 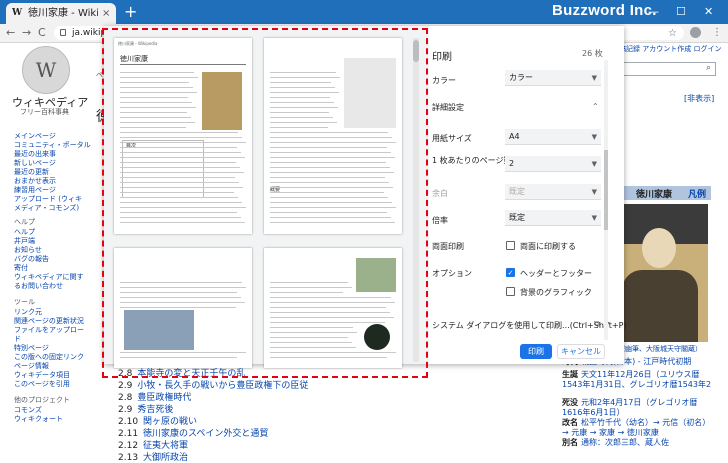 I want to click on wikipedia-favicon-icon: W, so click(x=17, y=13).